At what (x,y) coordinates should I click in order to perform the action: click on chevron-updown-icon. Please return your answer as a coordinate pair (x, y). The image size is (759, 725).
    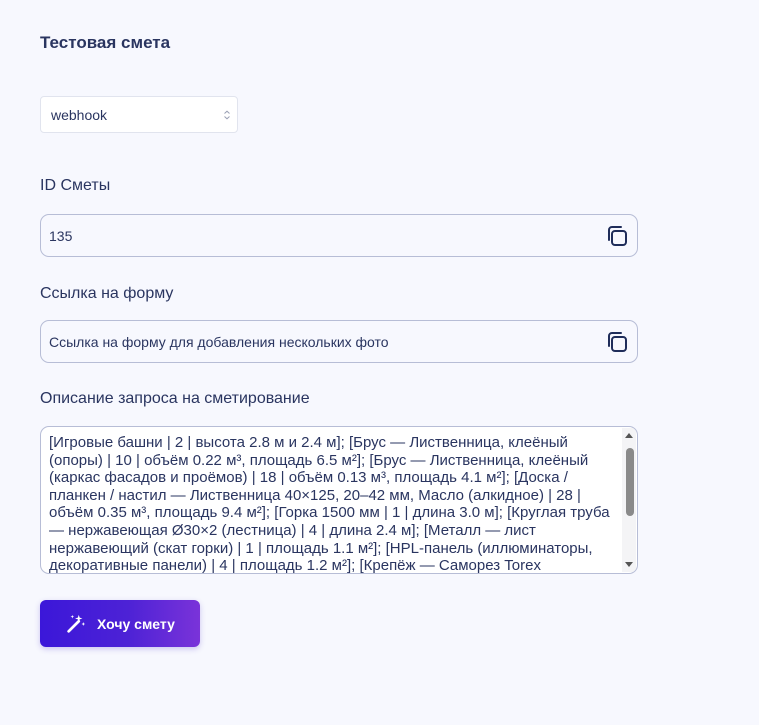
    Looking at the image, I should click on (227, 115).